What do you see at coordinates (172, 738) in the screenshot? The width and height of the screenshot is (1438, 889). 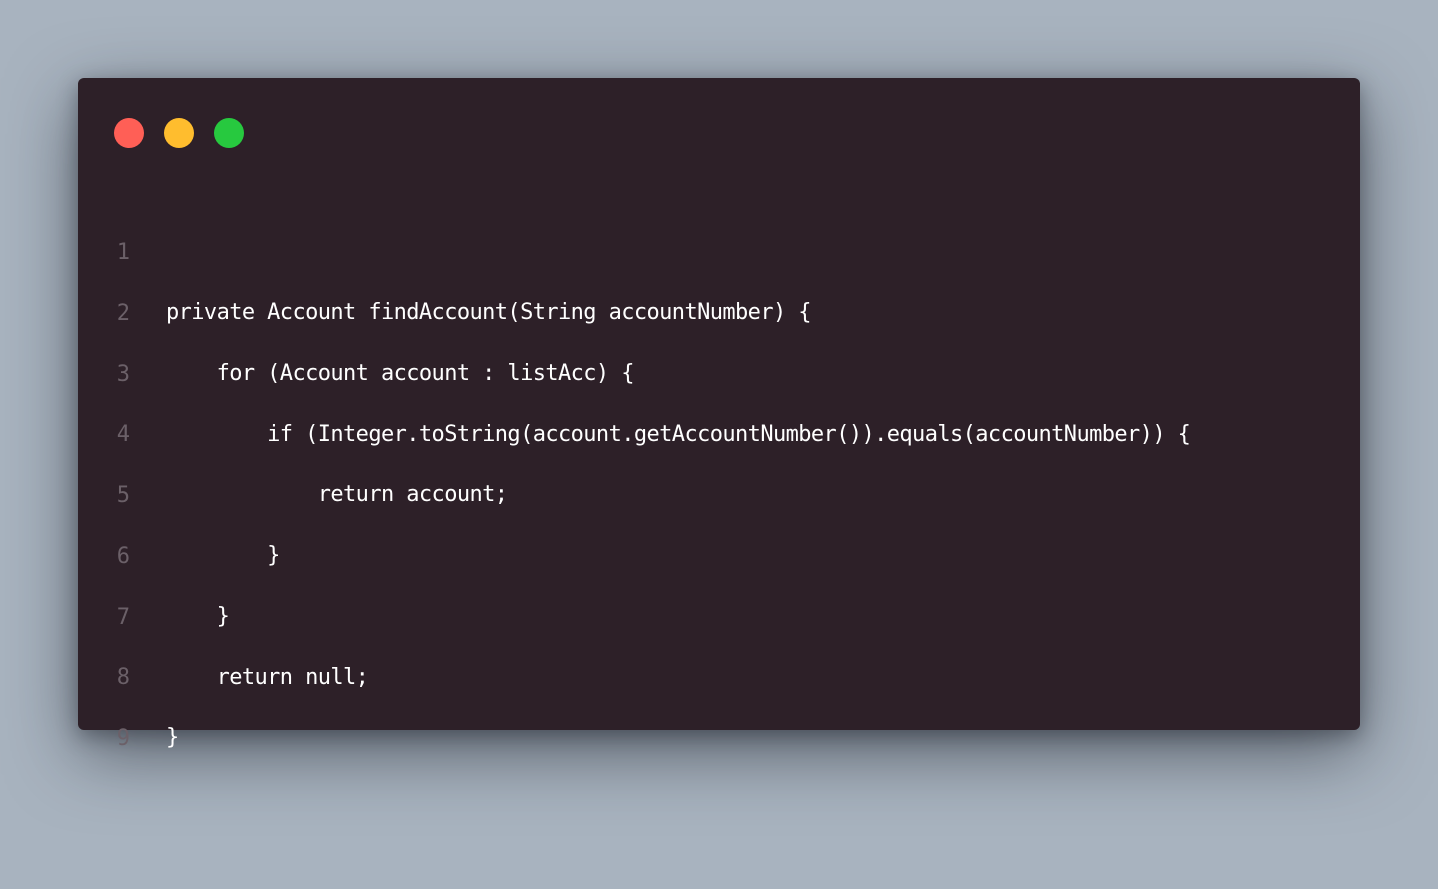 I see `line-code: }` at bounding box center [172, 738].